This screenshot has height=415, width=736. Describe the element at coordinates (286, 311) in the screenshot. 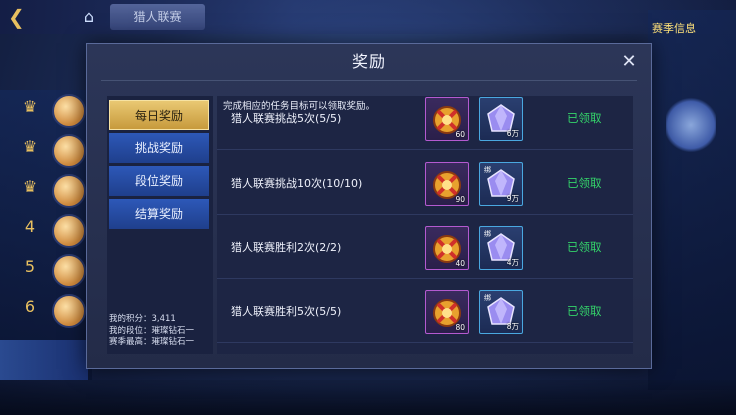

I see `task-description: 猎人联赛胜利5次(5/5)` at that location.